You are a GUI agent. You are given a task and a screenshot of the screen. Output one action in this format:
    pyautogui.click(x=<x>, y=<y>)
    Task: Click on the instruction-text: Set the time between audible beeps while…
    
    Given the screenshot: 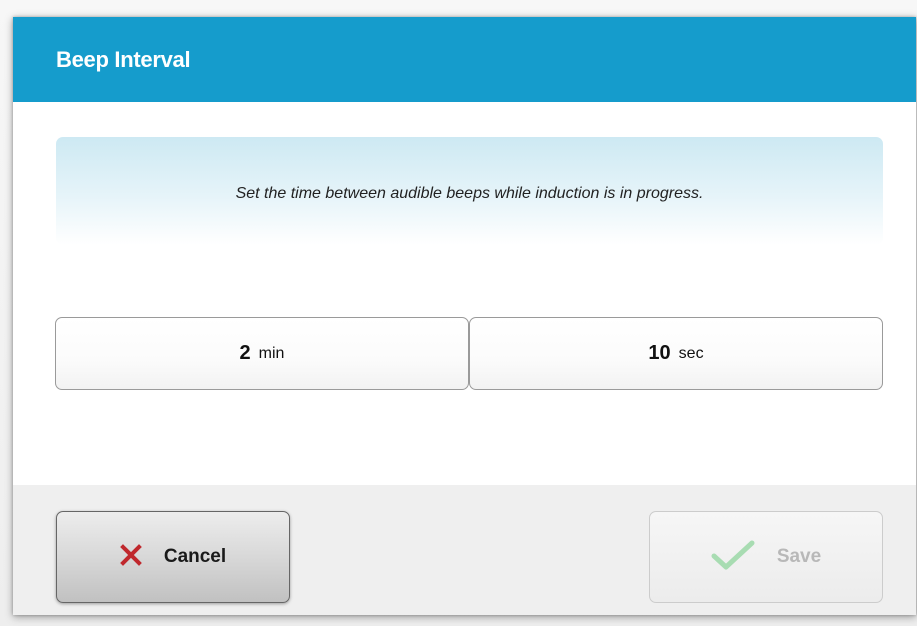 What is the action you would take?
    pyautogui.click(x=469, y=193)
    